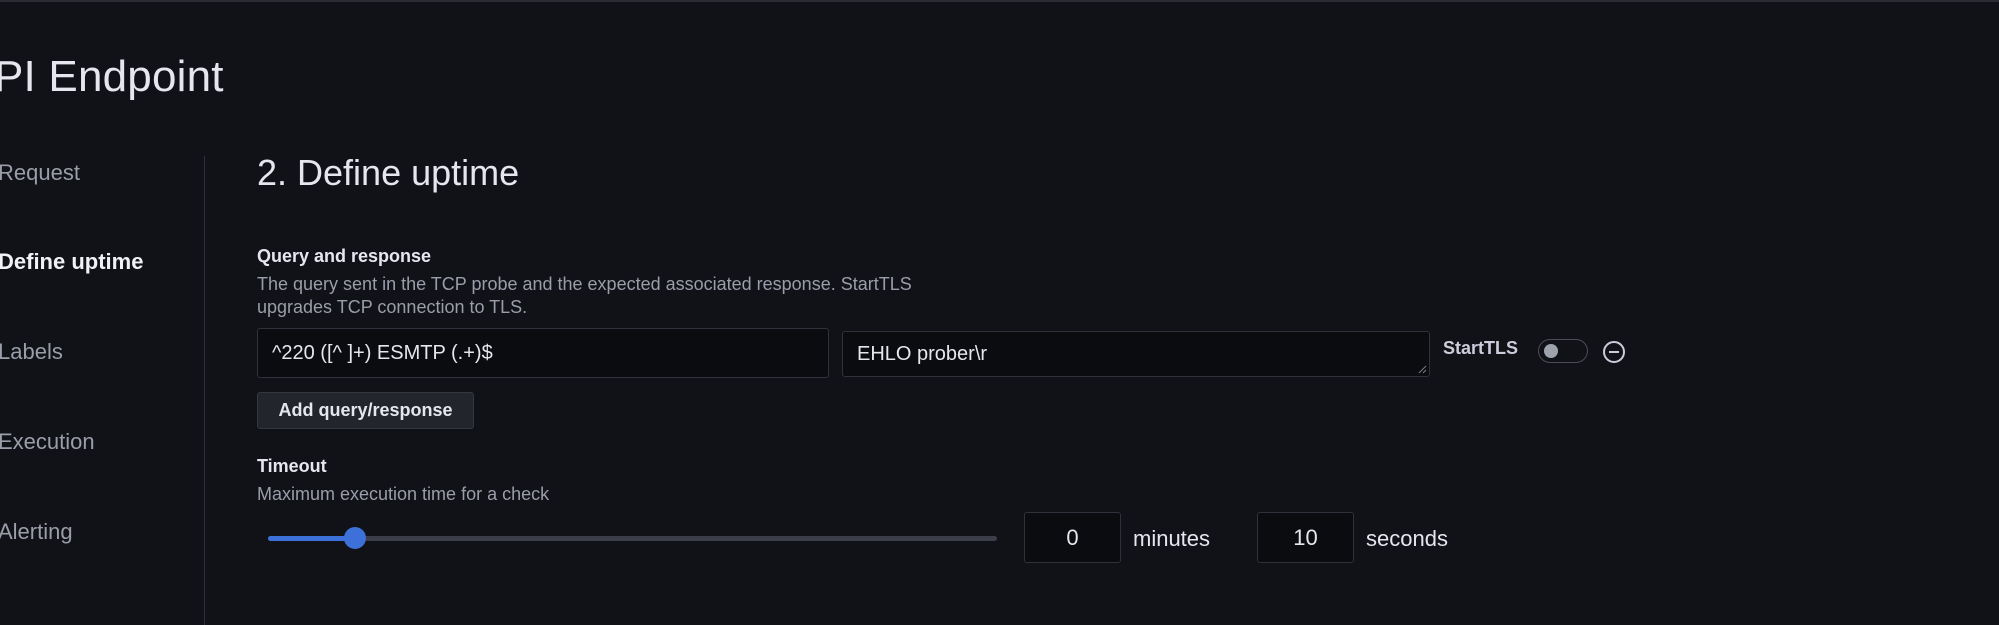  I want to click on page-title: PI Endpoint, so click(112, 76).